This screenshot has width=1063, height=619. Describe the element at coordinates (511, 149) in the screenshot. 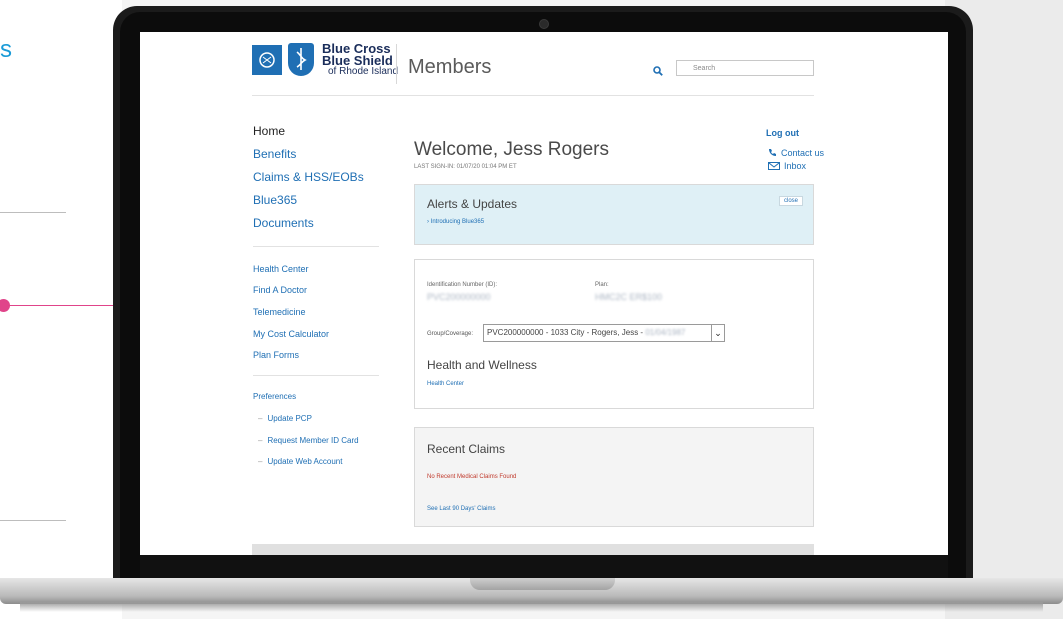

I see `page-title: Welcome, Jess Rogers` at that location.